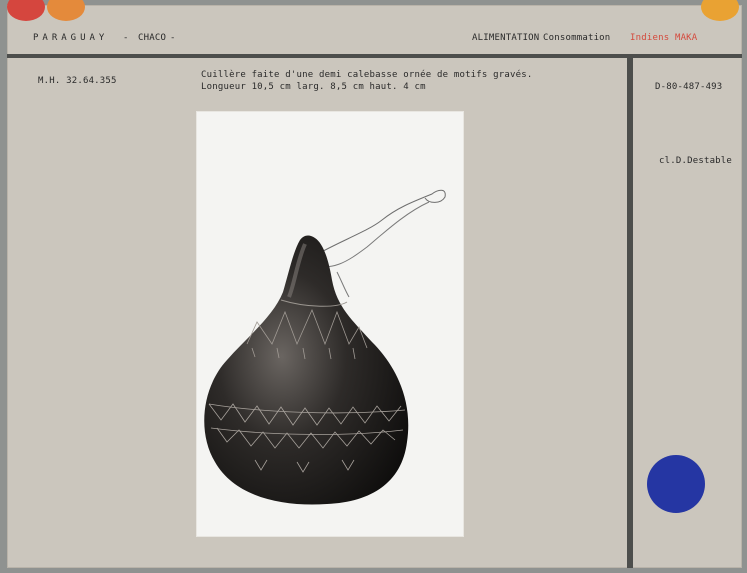 The image size is (747, 573). What do you see at coordinates (506, 38) in the screenshot?
I see `header-category: ALIMENTATION` at bounding box center [506, 38].